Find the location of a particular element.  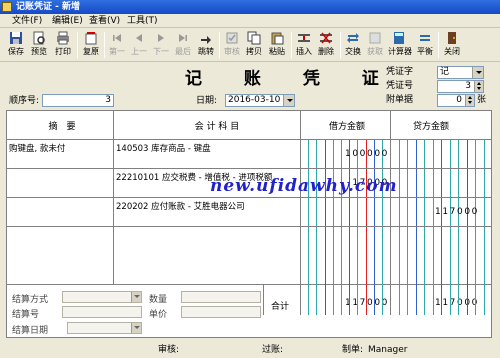

delete-button: 删除 is located at coordinates (326, 45).